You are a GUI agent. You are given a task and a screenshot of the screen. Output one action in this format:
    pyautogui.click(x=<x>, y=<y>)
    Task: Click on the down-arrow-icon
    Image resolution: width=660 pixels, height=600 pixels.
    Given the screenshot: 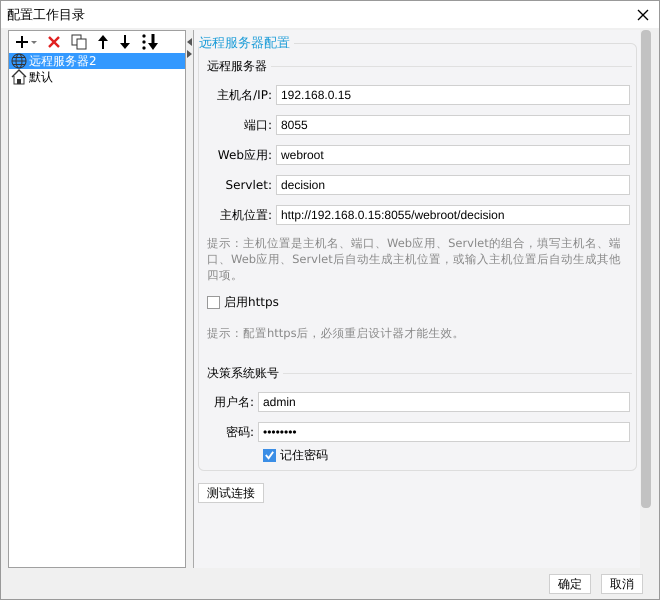 What is the action you would take?
    pyautogui.click(x=125, y=42)
    